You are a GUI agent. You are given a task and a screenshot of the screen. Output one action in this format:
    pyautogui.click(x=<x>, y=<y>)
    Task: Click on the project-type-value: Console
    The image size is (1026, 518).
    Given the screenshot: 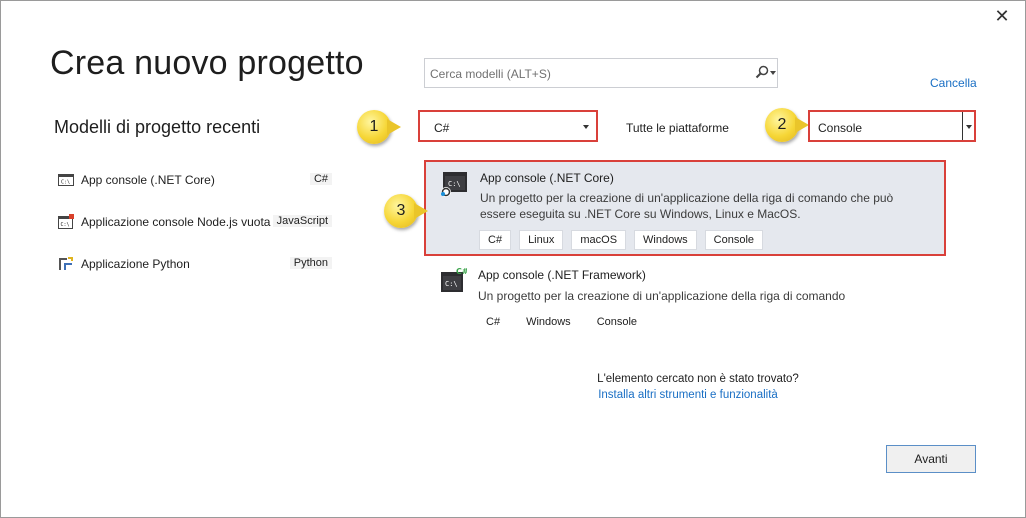 What is the action you would take?
    pyautogui.click(x=840, y=128)
    